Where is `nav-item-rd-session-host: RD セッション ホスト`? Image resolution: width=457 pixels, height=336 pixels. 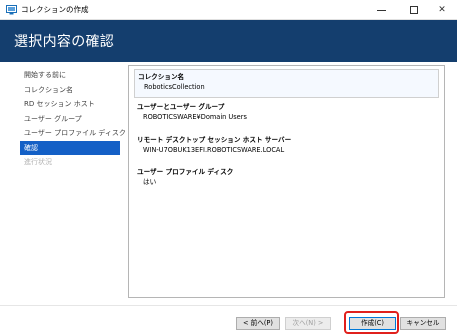
nav-item-rd-session-host: RD セッション ホスト is located at coordinates (70, 104).